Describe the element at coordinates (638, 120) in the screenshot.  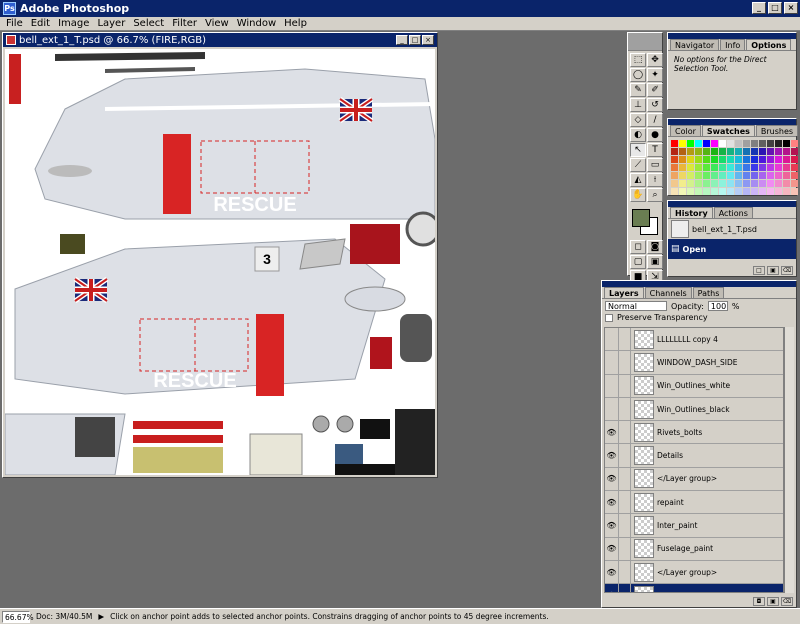
I see `eraser-tool-icon: ◇` at that location.